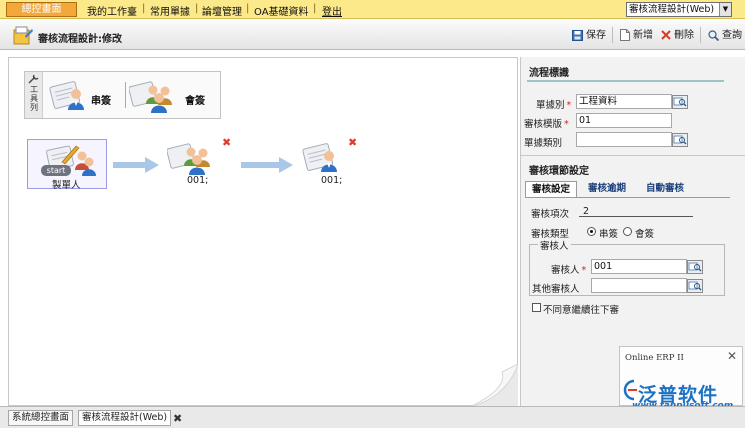 This screenshot has width=745, height=428. Describe the element at coordinates (56, 170) in the screenshot. I see `start-badge: start` at that location.